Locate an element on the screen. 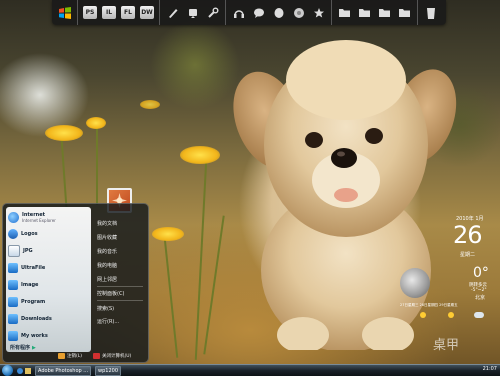 The image size is (500, 376). start-place-network: 网上邻居 is located at coordinates (107, 279).